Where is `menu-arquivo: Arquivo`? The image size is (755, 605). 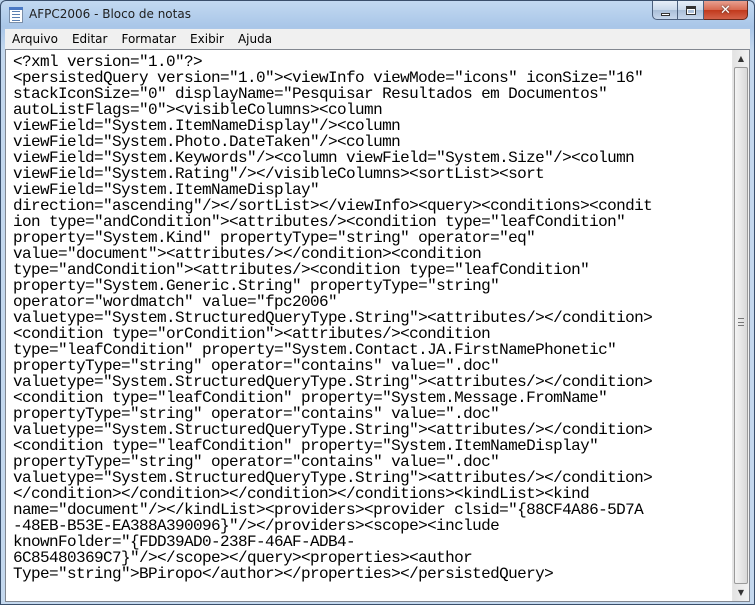 menu-arquivo: Arquivo is located at coordinates (35, 39).